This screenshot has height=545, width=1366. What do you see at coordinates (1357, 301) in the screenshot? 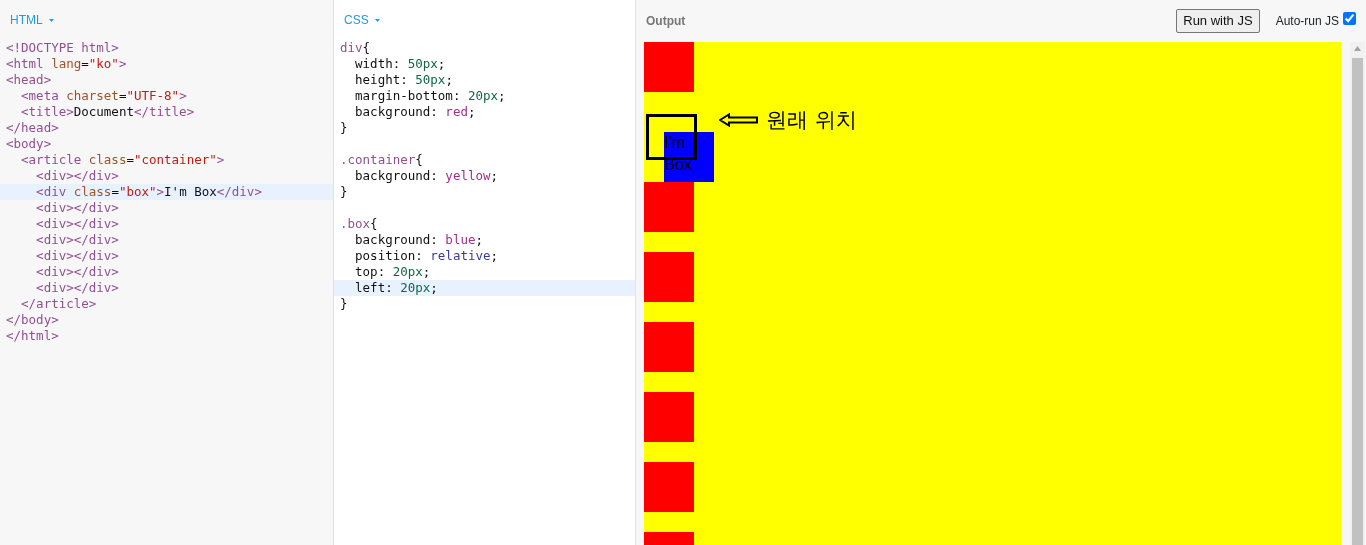
I see `scroll-thumb` at bounding box center [1357, 301].